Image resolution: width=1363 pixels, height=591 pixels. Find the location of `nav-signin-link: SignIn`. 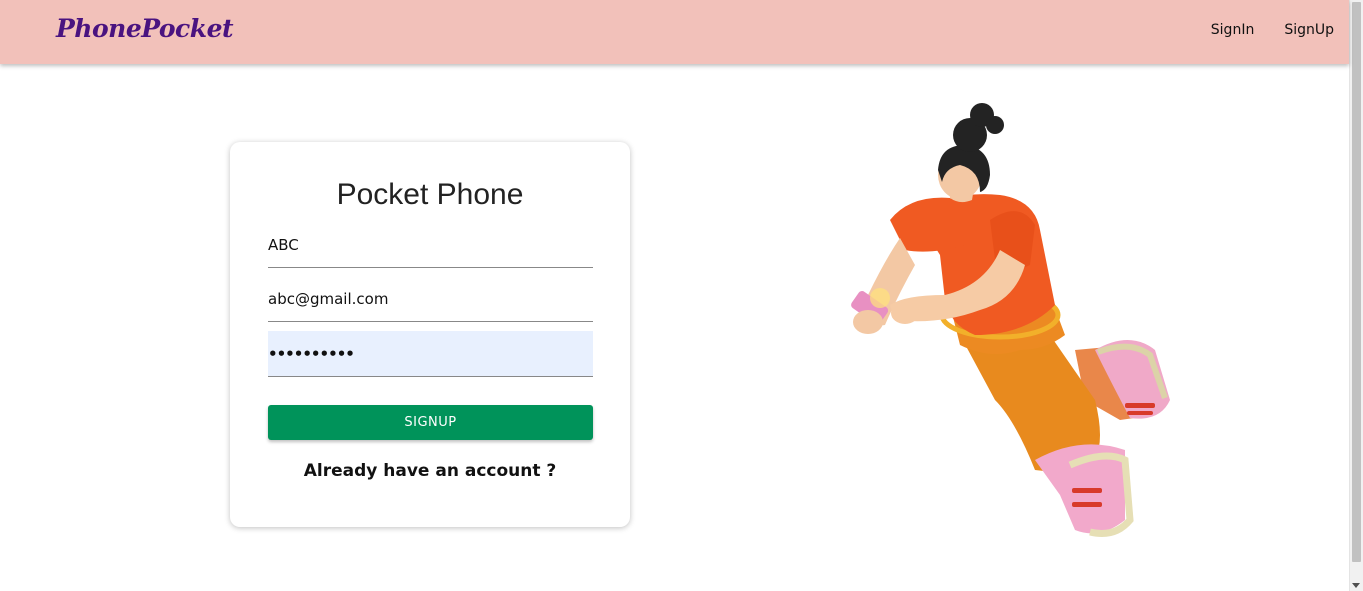

nav-signin-link: SignIn is located at coordinates (1233, 30).